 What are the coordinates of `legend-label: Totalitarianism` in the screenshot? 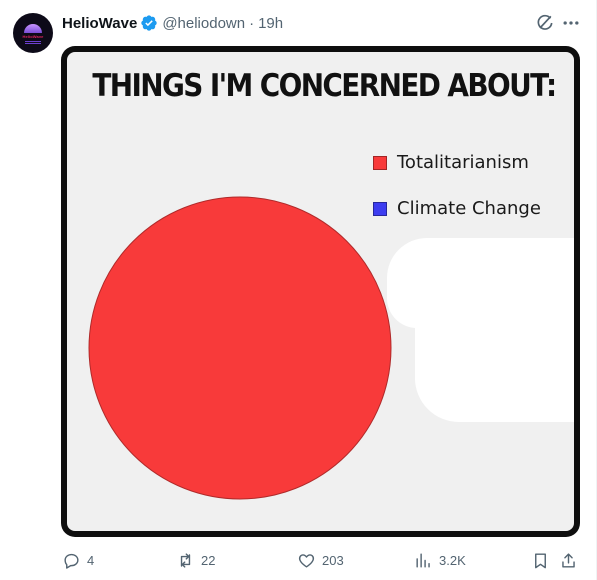 It's located at (463, 162).